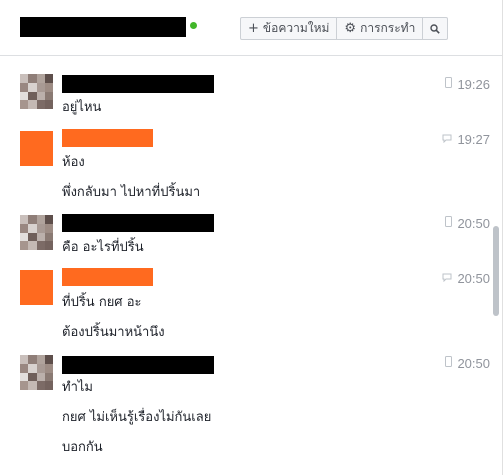  I want to click on message-text: บอกกัน, so click(82, 447).